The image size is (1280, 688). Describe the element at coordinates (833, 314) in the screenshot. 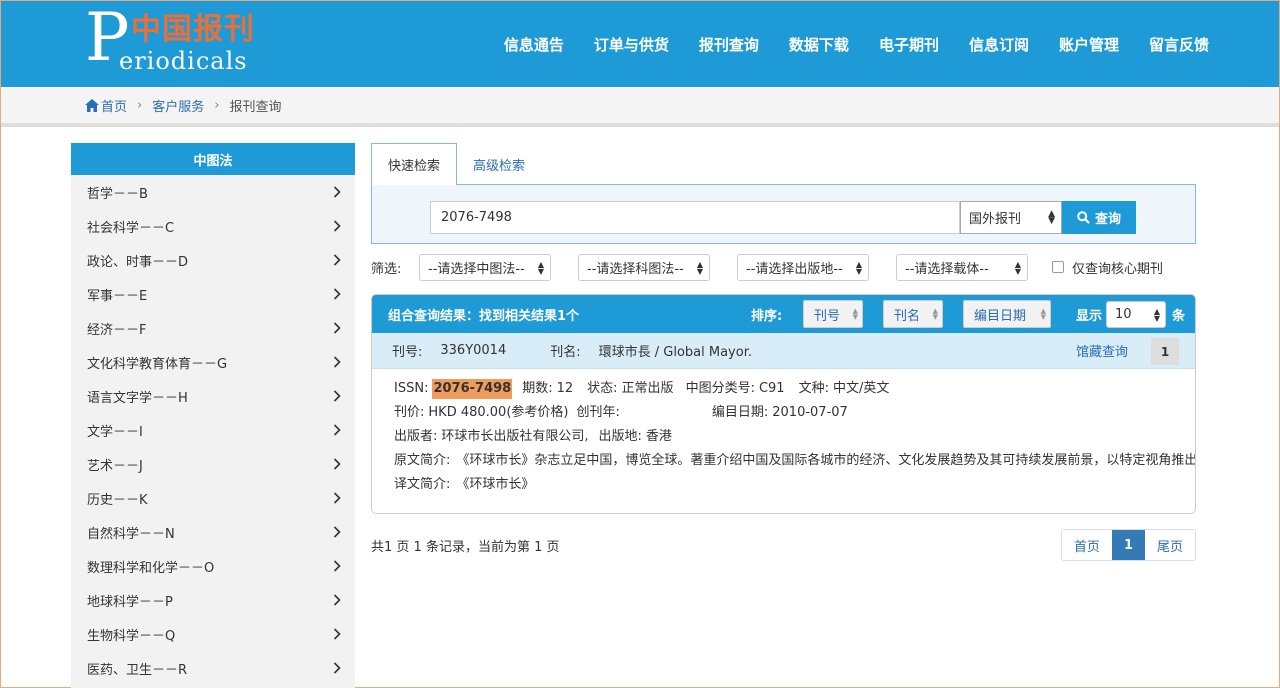

I see `sort-by-code-button: 刊号 ▲ ▼` at that location.